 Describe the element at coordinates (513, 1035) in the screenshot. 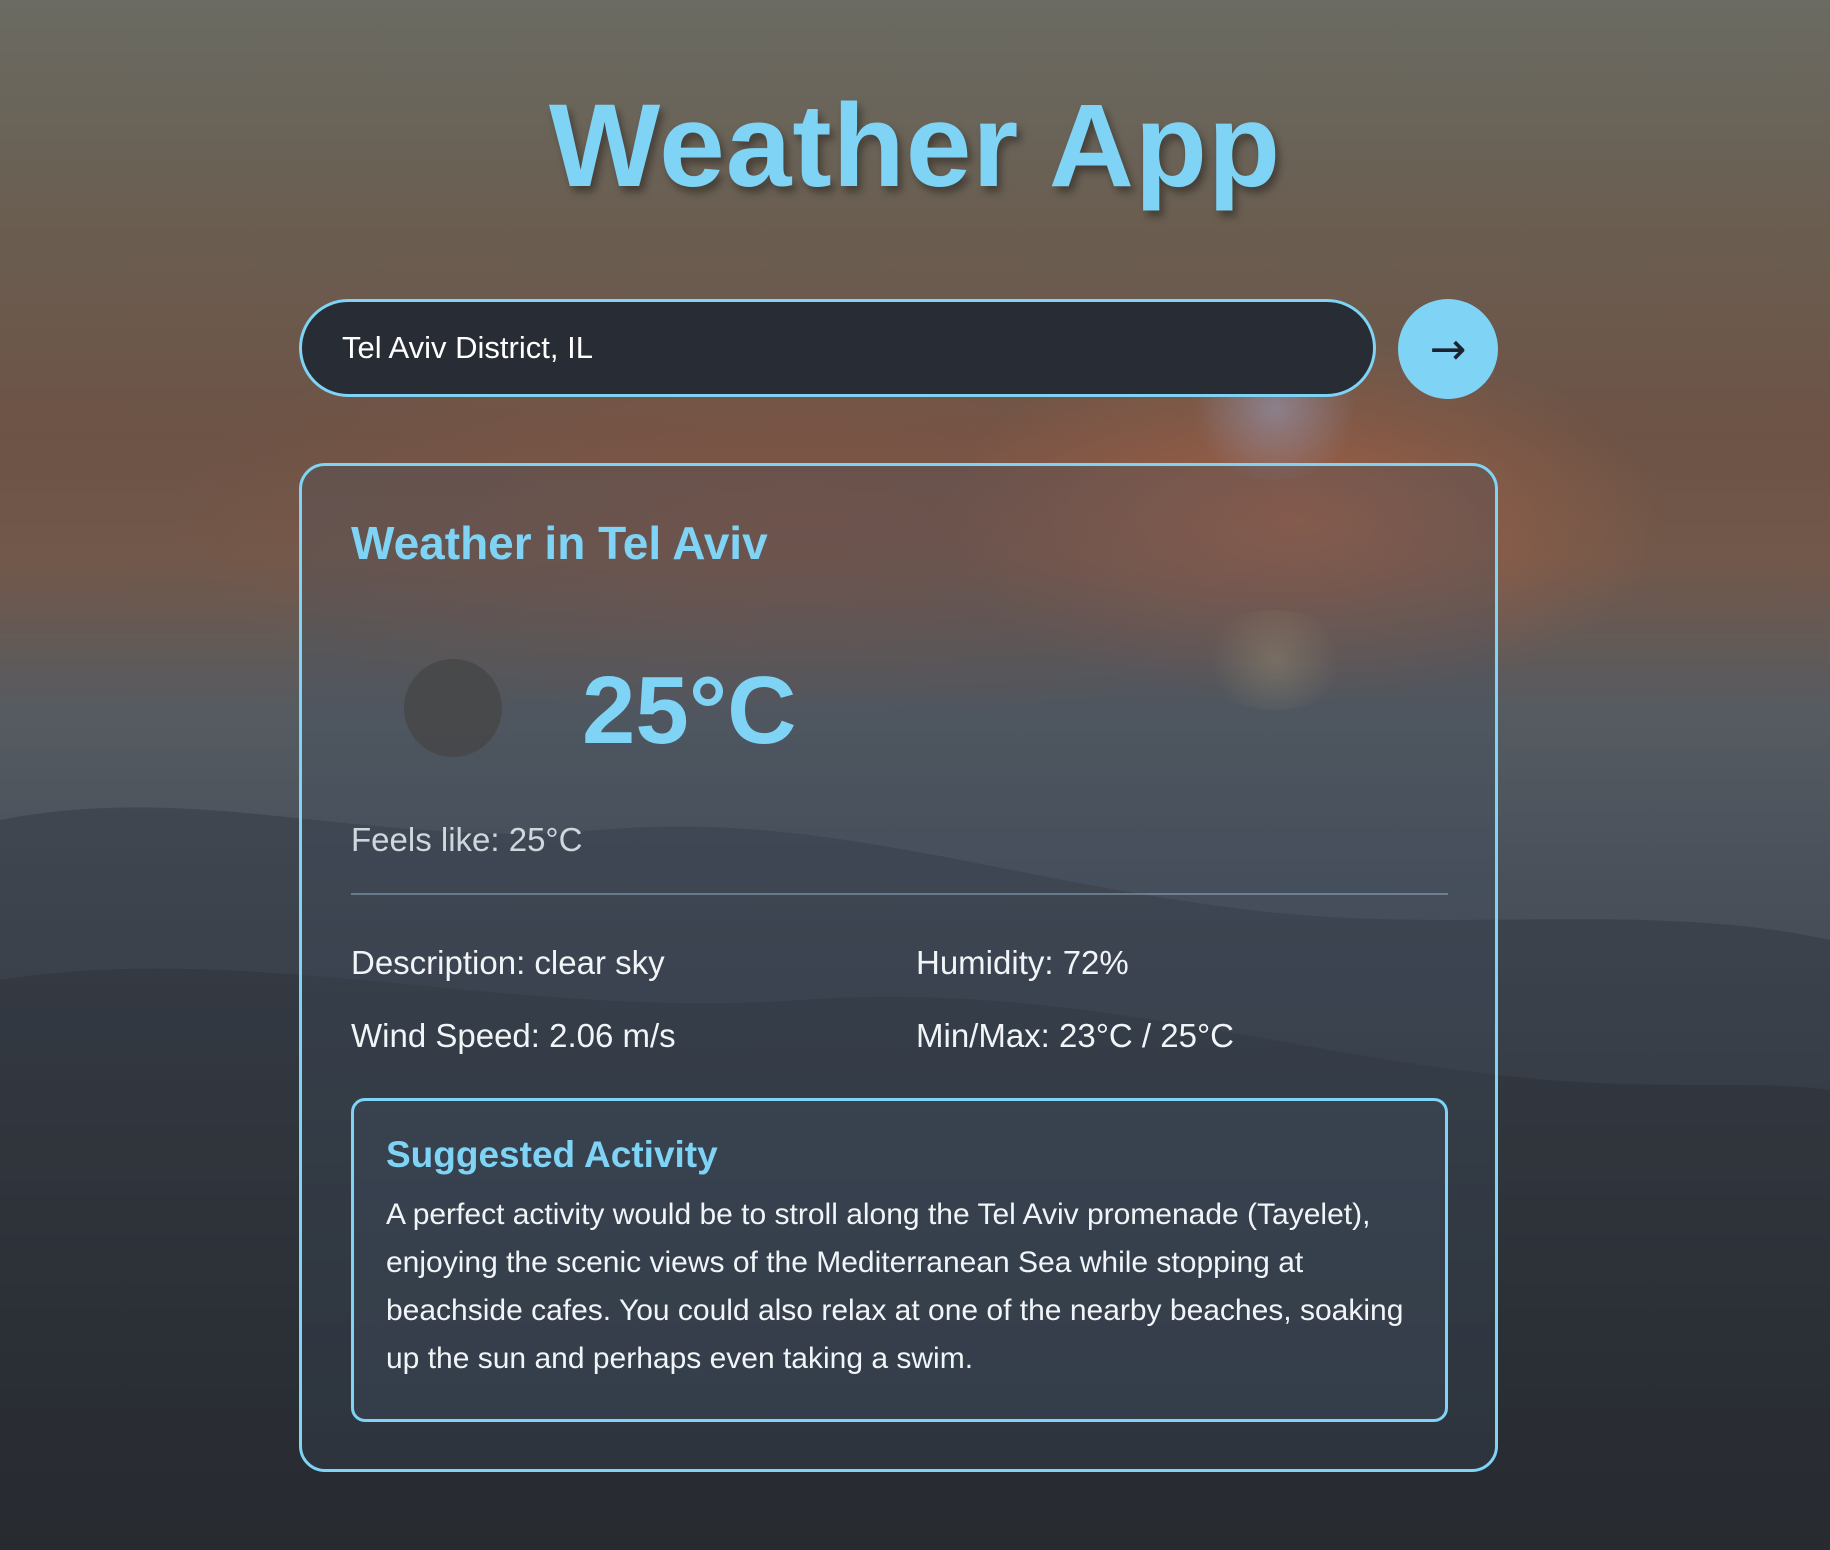

I see `wind-speed: Wind Speed: 2.06 m/s` at that location.